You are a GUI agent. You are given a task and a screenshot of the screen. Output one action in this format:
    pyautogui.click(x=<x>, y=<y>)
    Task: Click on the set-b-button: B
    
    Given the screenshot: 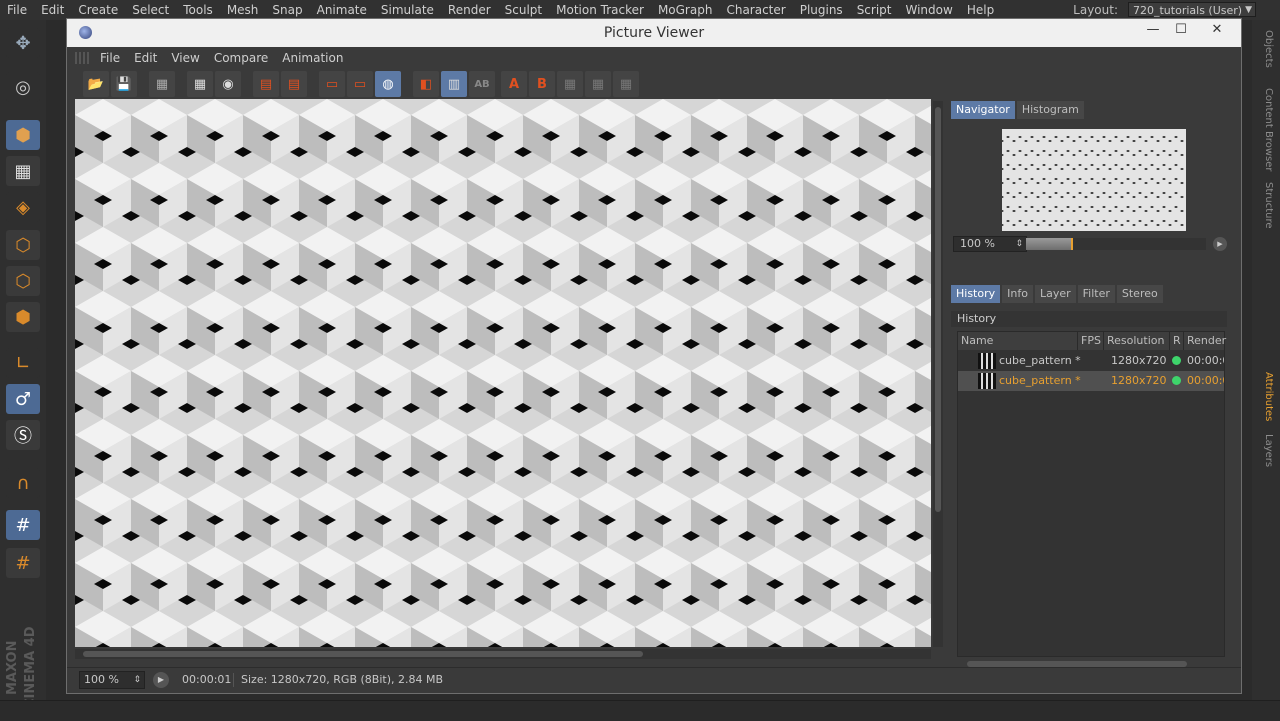 What is the action you would take?
    pyautogui.click(x=542, y=84)
    